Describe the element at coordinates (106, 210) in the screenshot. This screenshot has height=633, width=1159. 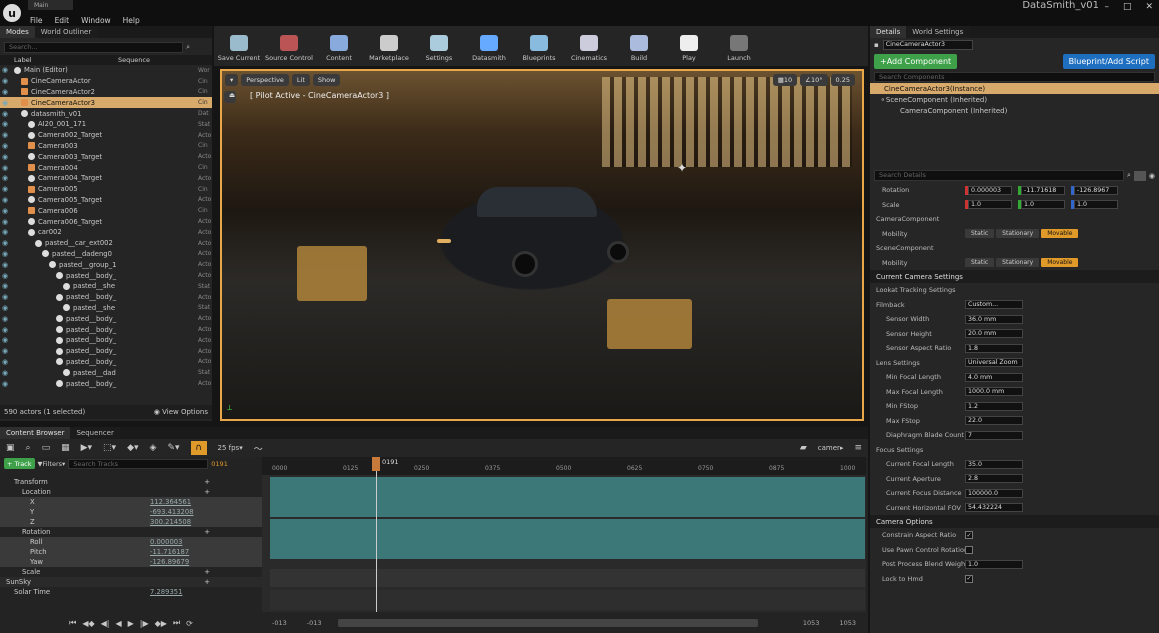
I see `outliner-row: ◉ Camera006 Cin` at that location.